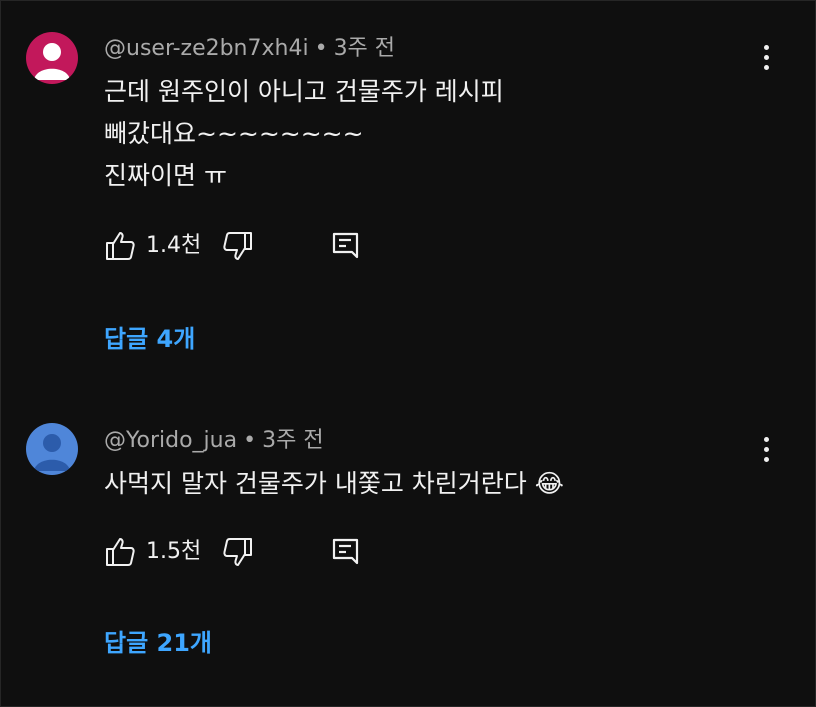 This screenshot has width=816, height=707. What do you see at coordinates (174, 245) in the screenshot?
I see `like-count: 1.4천` at bounding box center [174, 245].